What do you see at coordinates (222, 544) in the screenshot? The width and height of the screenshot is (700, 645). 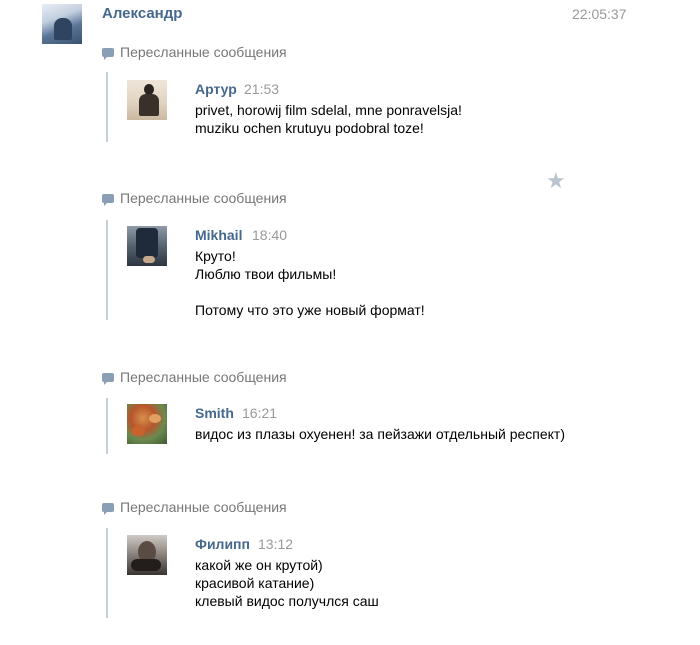 I see `sender-name: Филипп` at bounding box center [222, 544].